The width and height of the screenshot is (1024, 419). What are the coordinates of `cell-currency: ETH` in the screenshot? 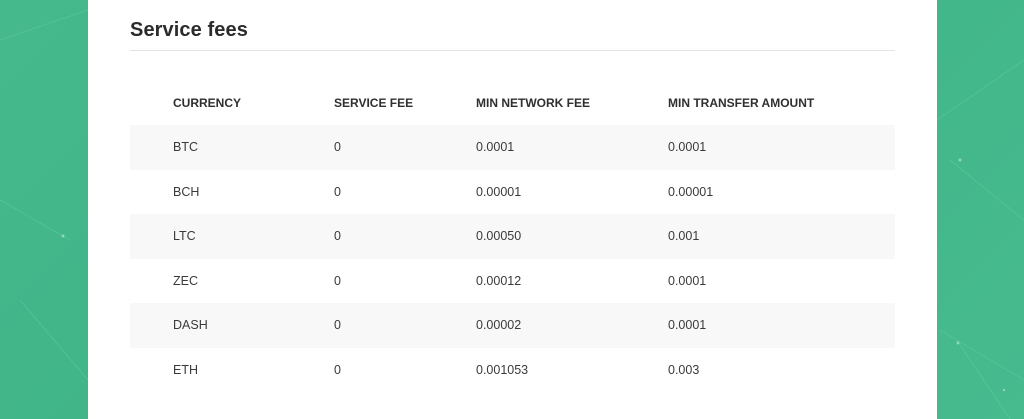 It's located at (185, 369).